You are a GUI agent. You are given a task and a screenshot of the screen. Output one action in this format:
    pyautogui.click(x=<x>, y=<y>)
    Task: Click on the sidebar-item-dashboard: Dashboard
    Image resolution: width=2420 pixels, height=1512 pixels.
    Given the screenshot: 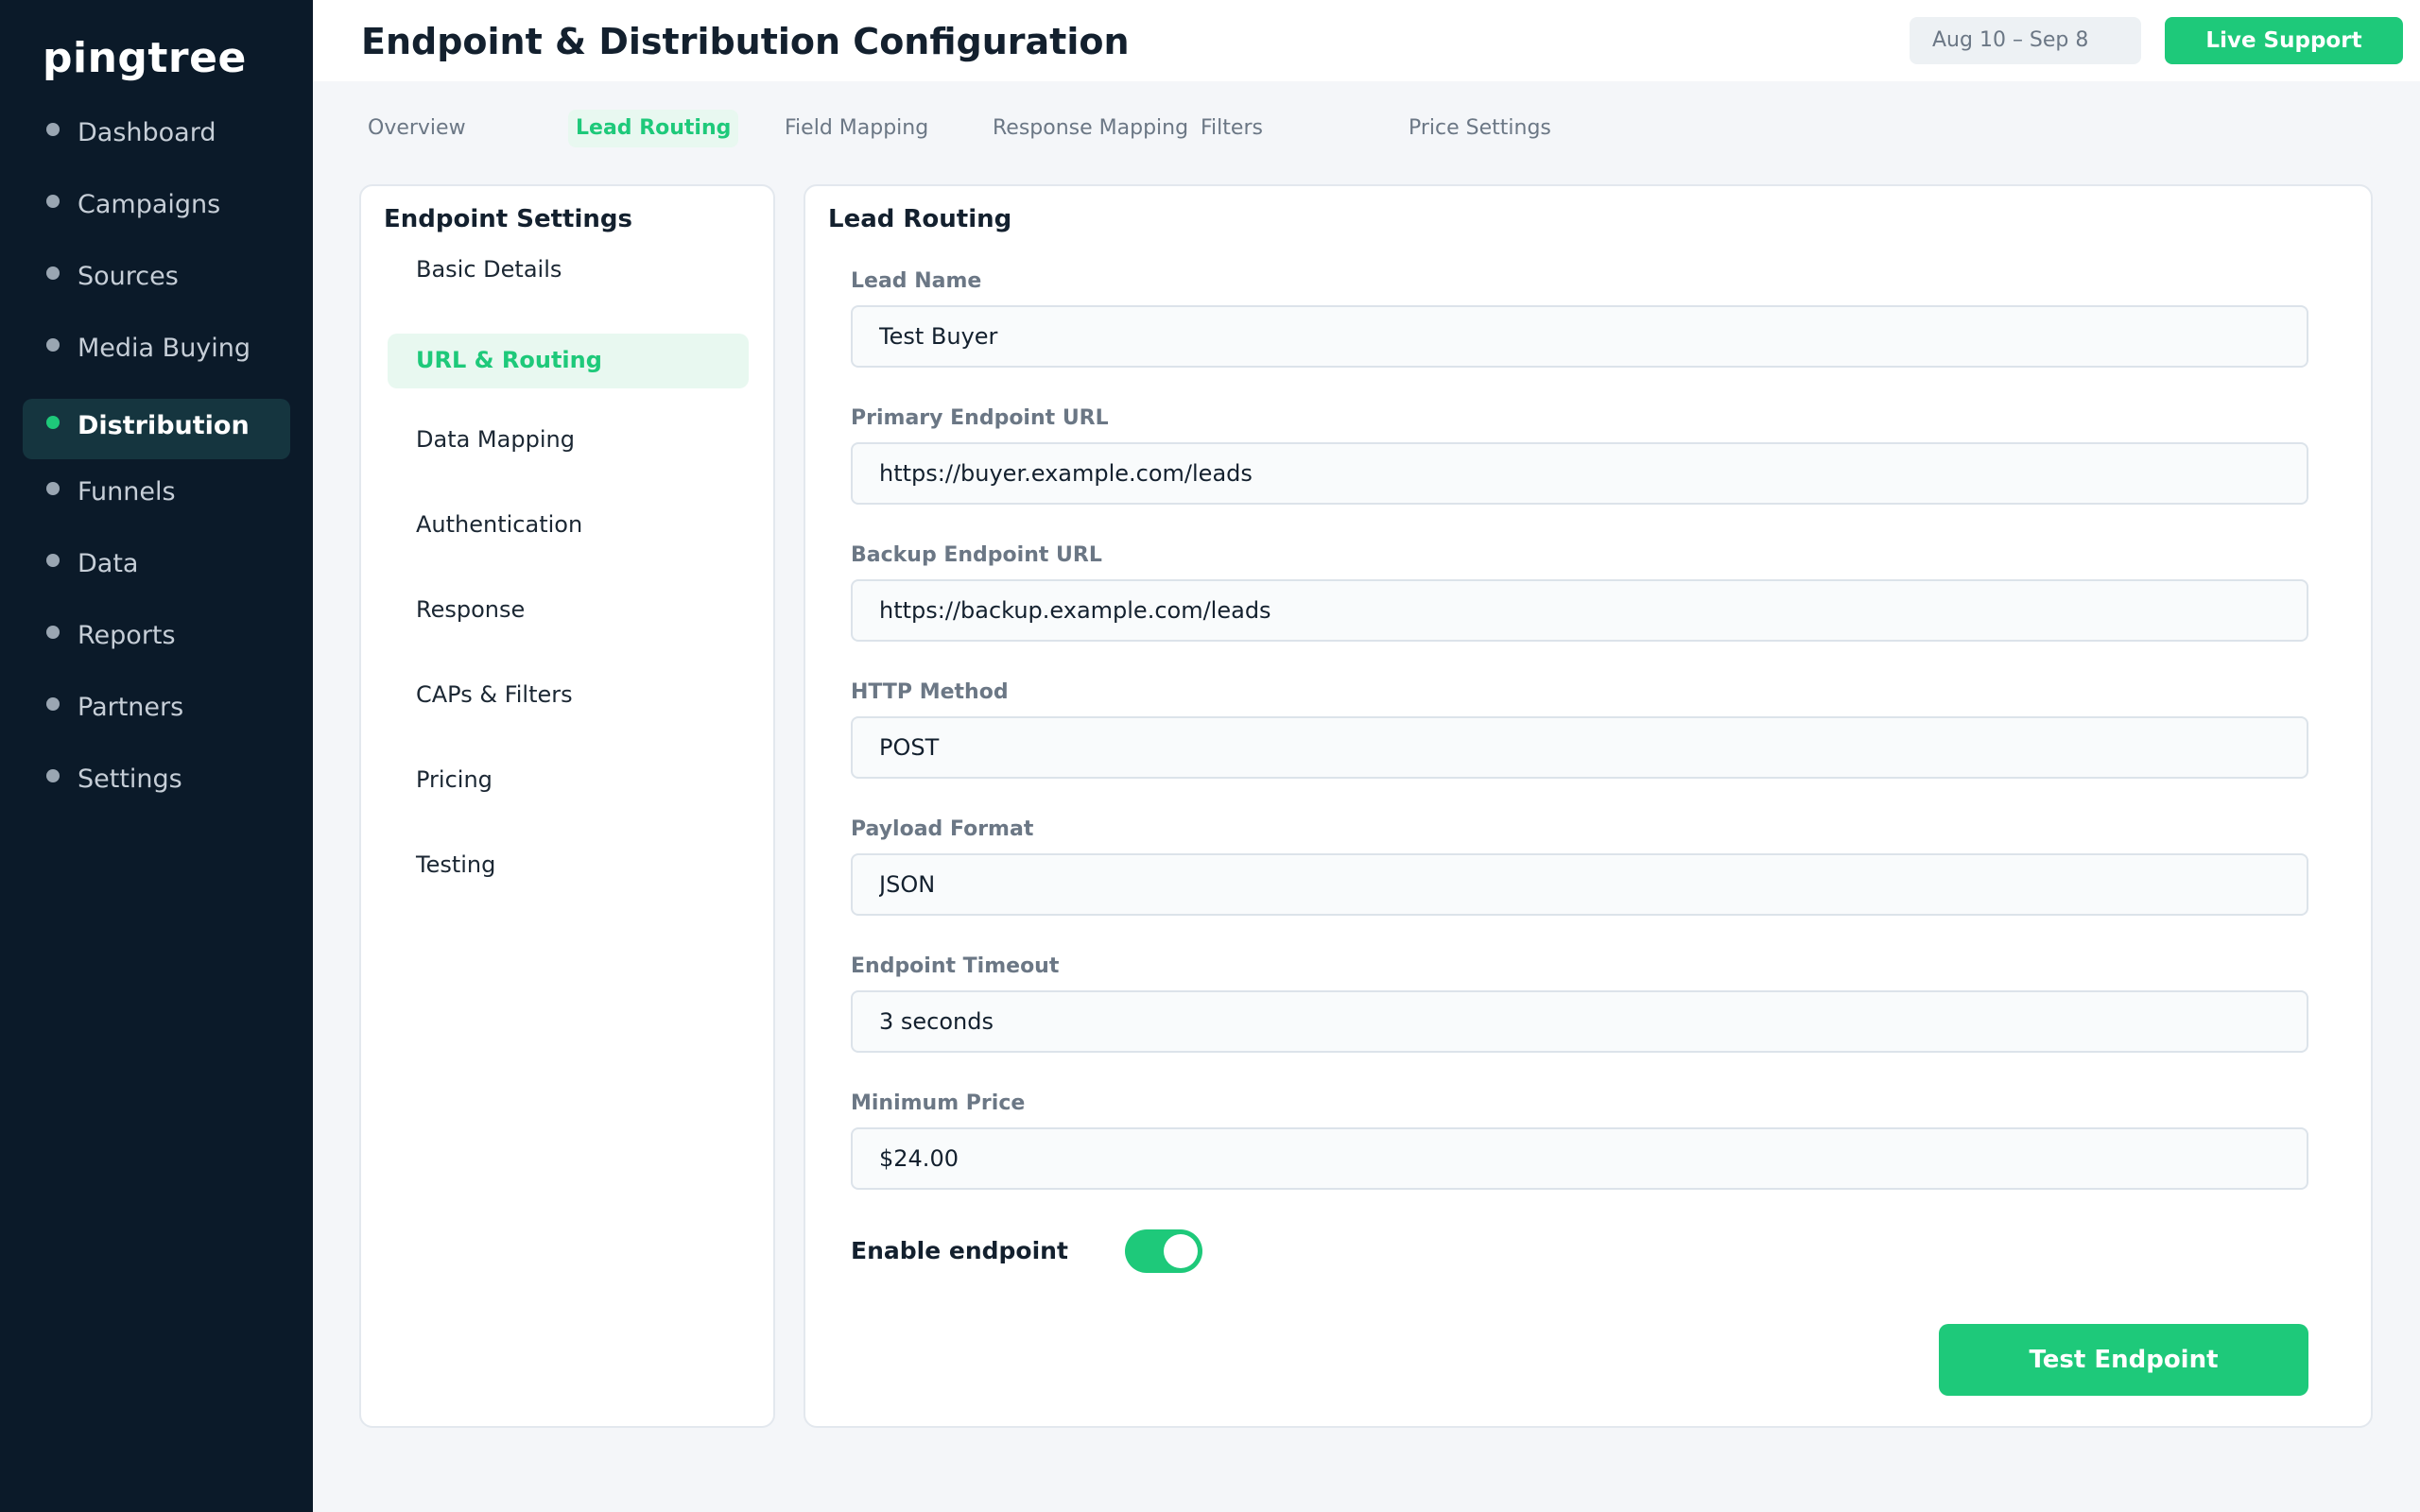 What is the action you would take?
    pyautogui.click(x=156, y=136)
    